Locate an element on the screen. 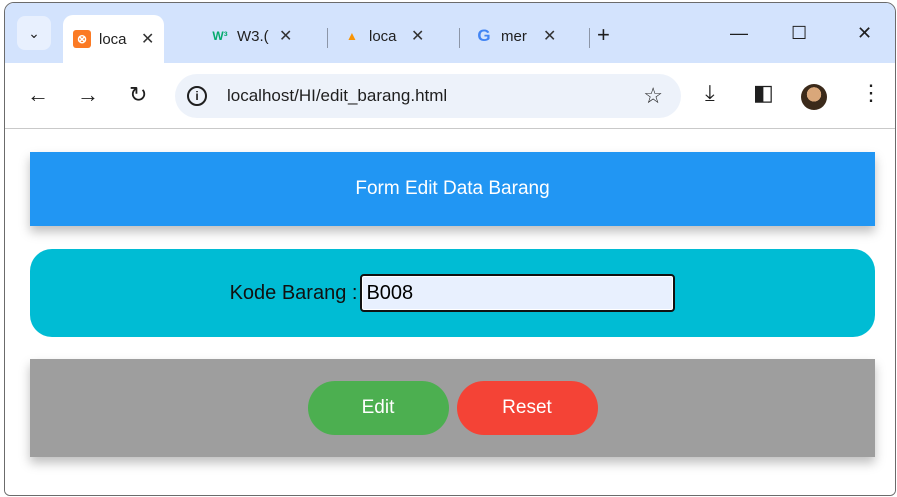 Image resolution: width=897 pixels, height=497 pixels. address-bar: i localhost/HI/edit_barang.html ☆ is located at coordinates (428, 96).